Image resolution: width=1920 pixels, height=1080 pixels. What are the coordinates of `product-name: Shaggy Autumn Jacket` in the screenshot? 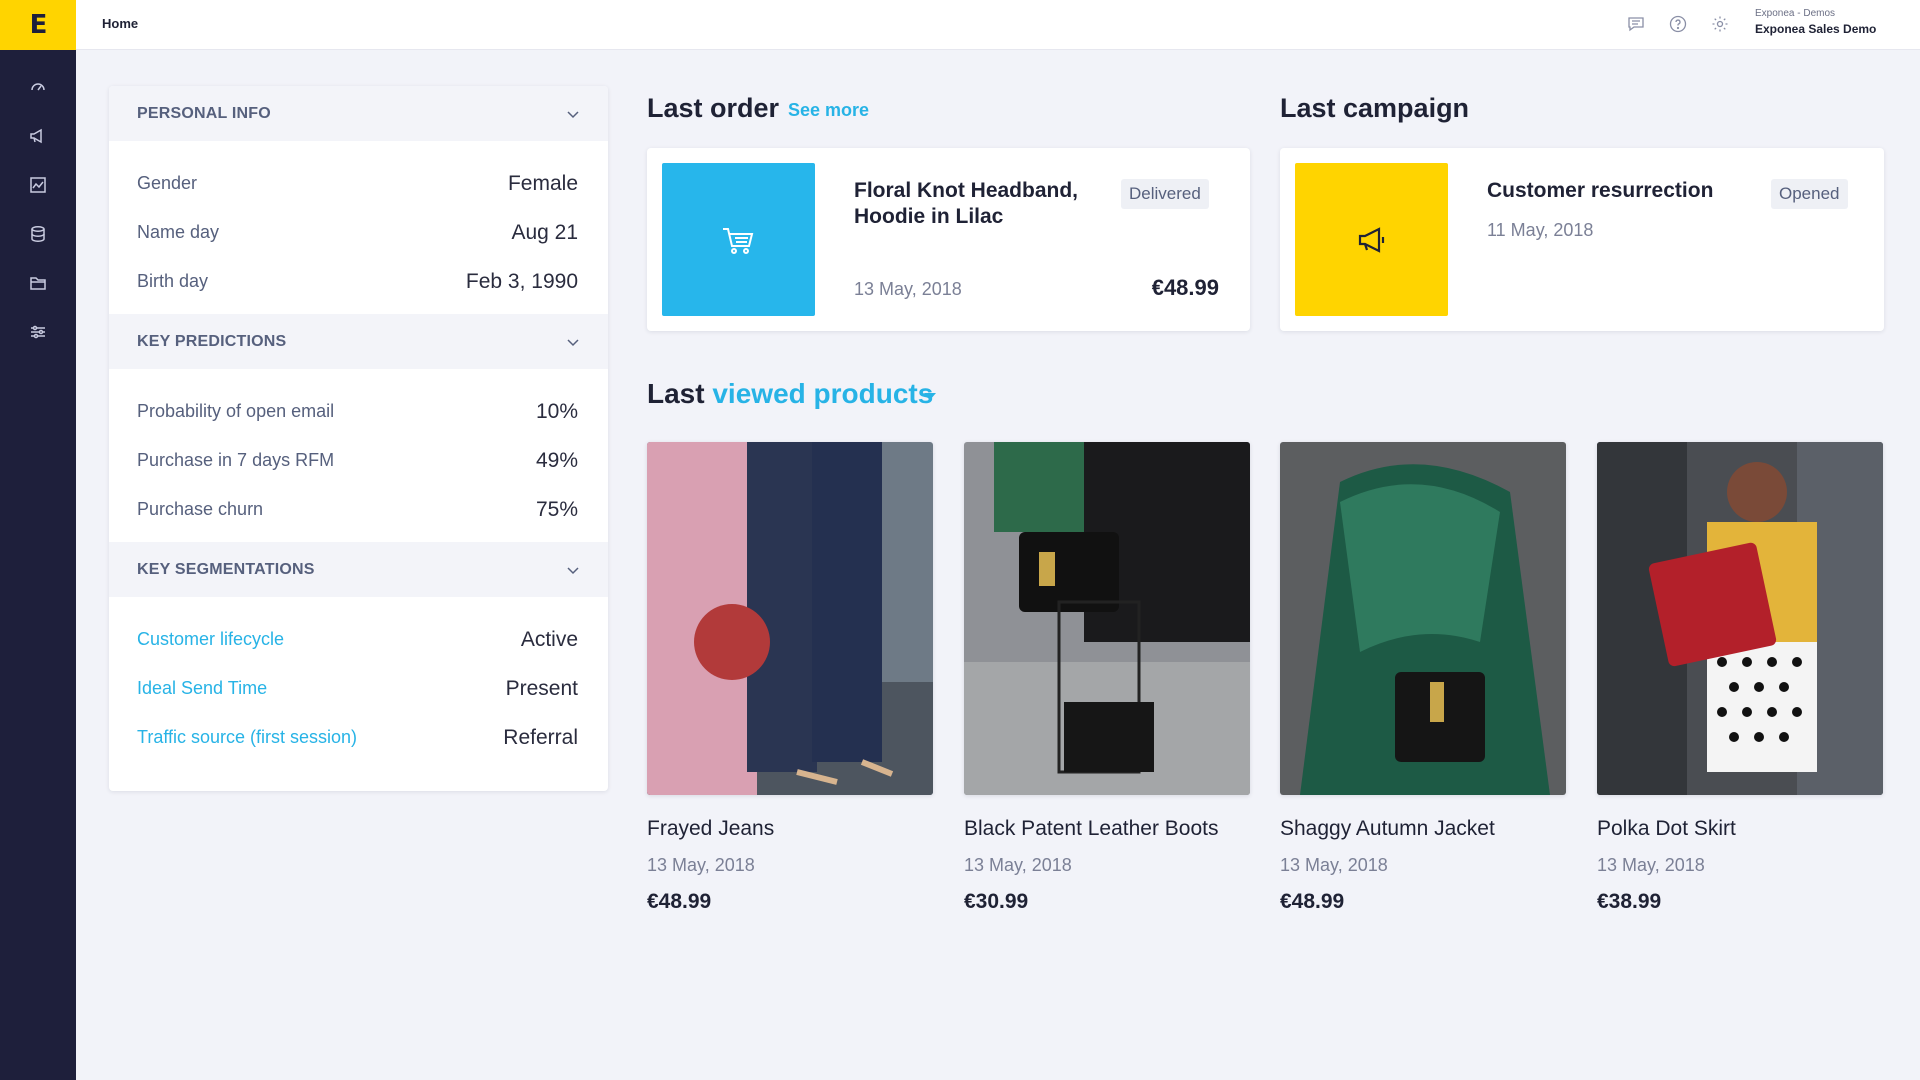 It's located at (1423, 829).